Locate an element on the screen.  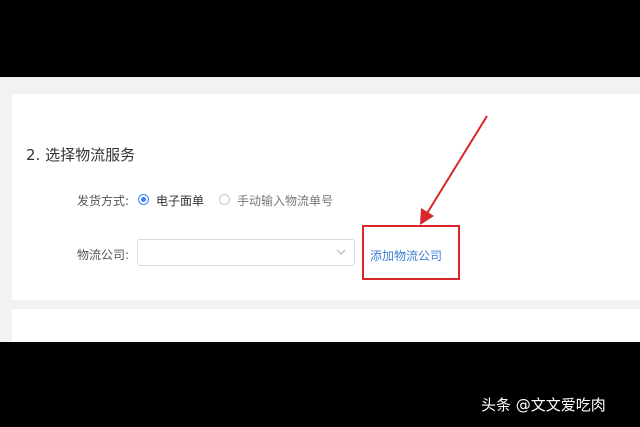
logistics-company-select is located at coordinates (246, 252).